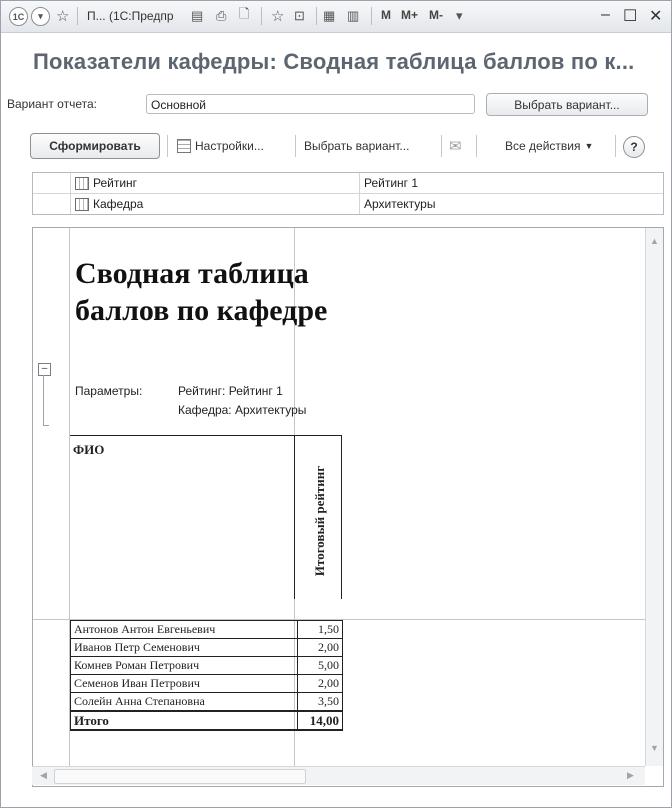  What do you see at coordinates (320, 720) in the screenshot?
I see `total-value: 14,00` at bounding box center [320, 720].